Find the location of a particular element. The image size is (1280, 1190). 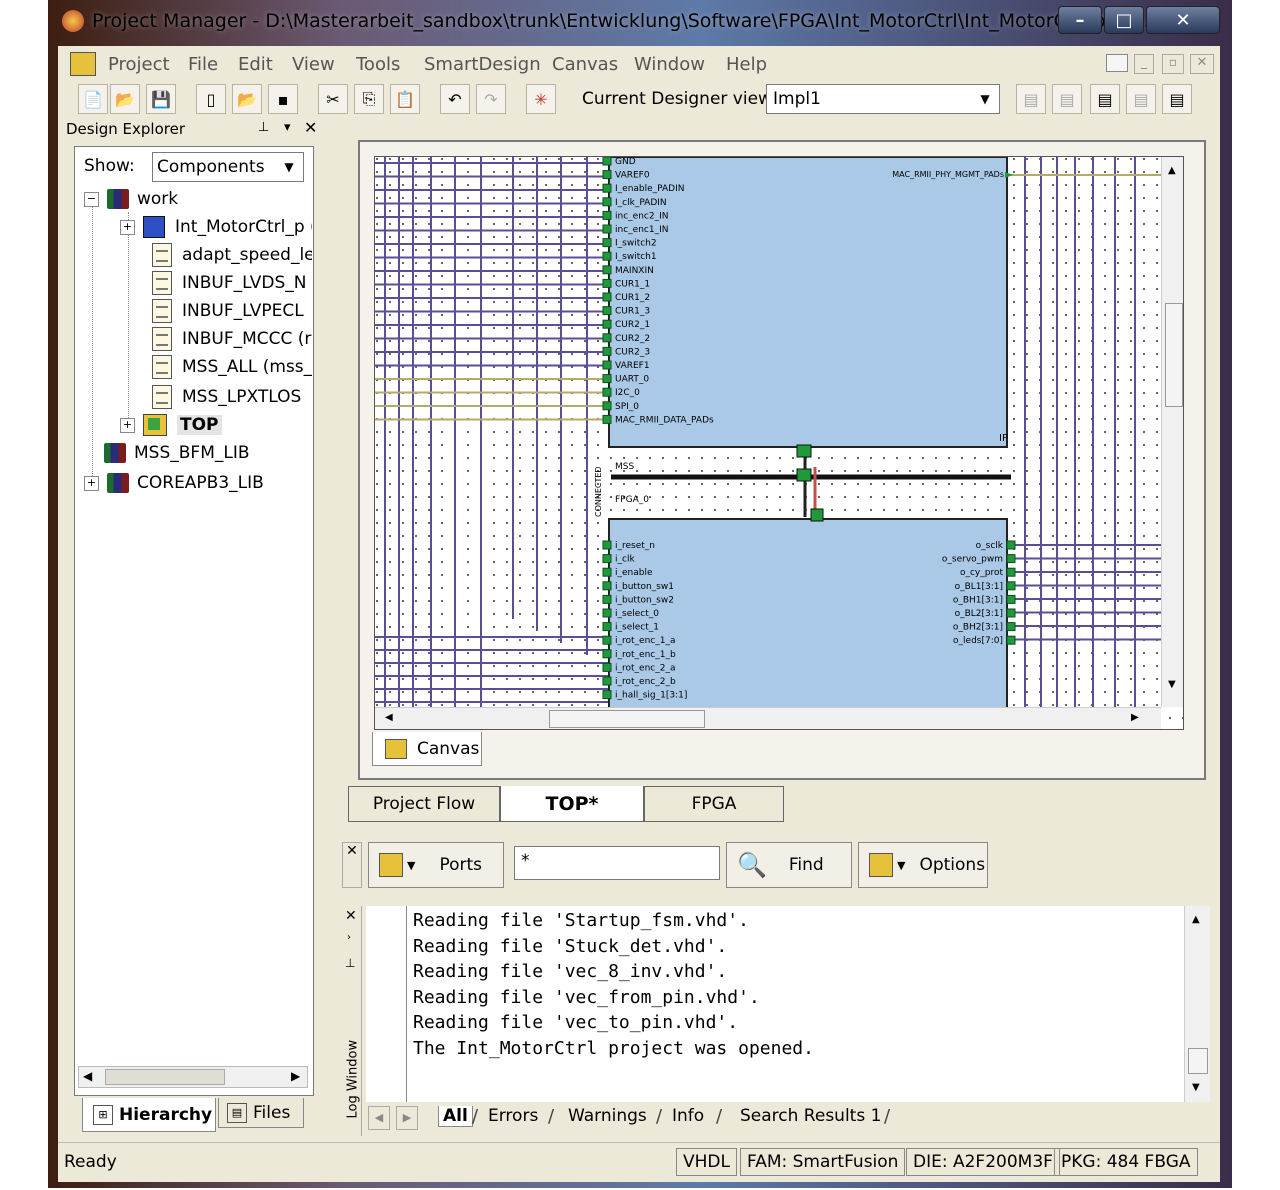

tree-item-inbuf-lvds: INBUF_LVDS_N is located at coordinates (232, 283).